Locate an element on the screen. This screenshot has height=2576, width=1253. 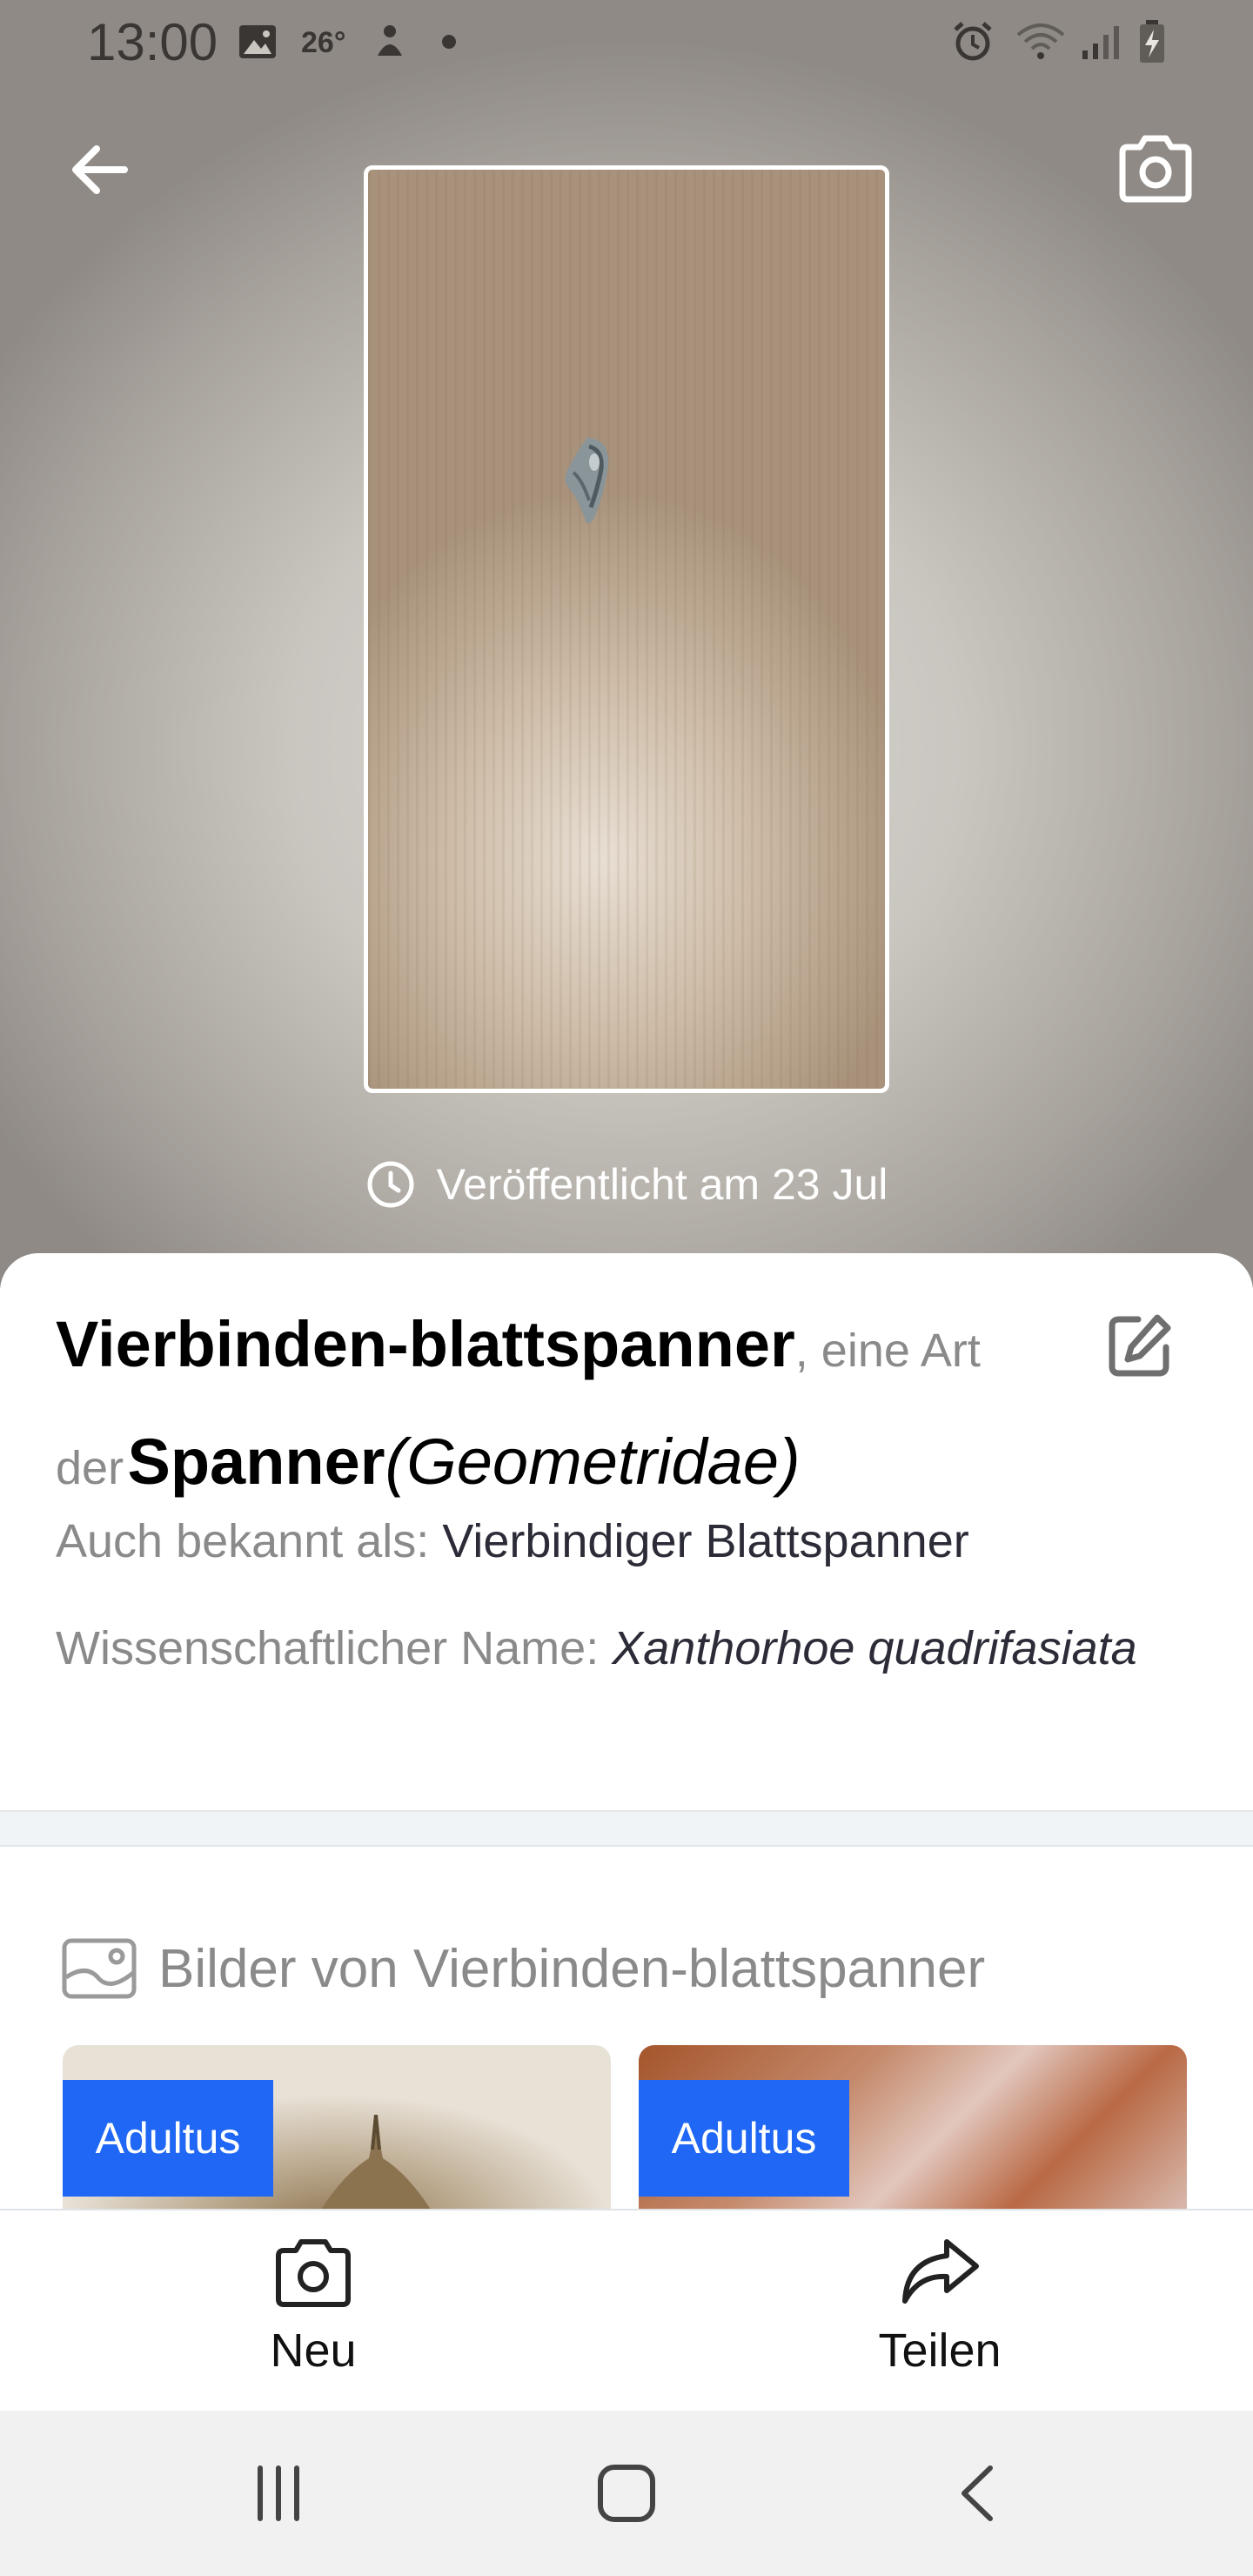
action-bar: Neu Teilen is located at coordinates (626, 2310).